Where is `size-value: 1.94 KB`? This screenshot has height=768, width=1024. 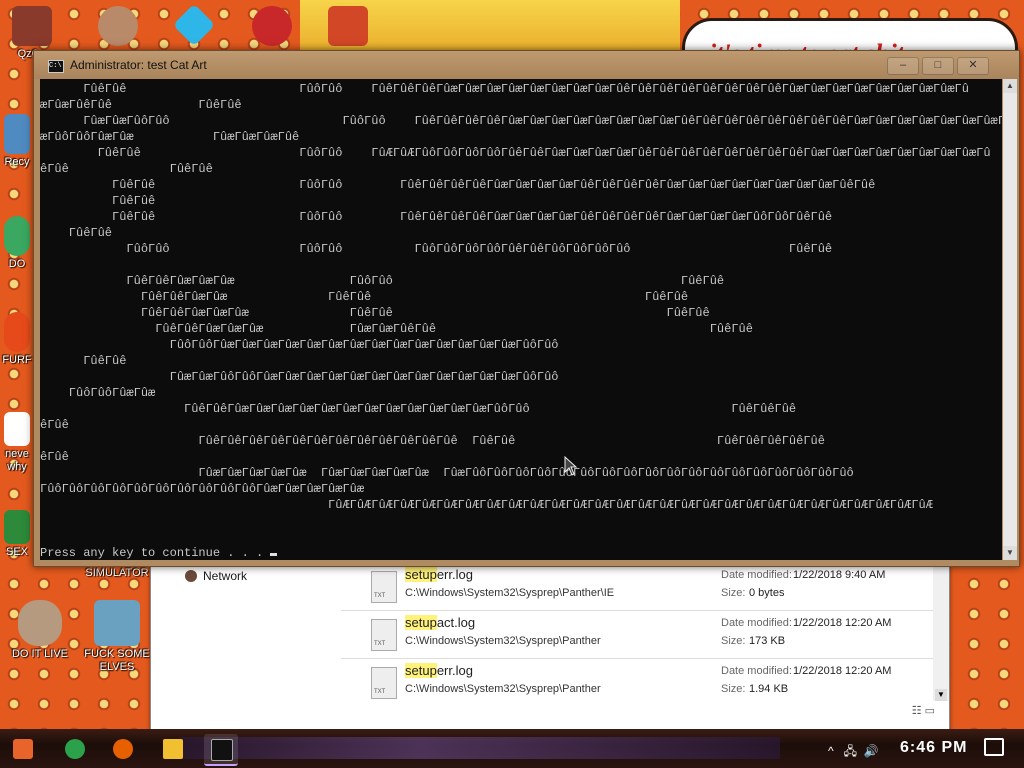 size-value: 1.94 KB is located at coordinates (769, 689).